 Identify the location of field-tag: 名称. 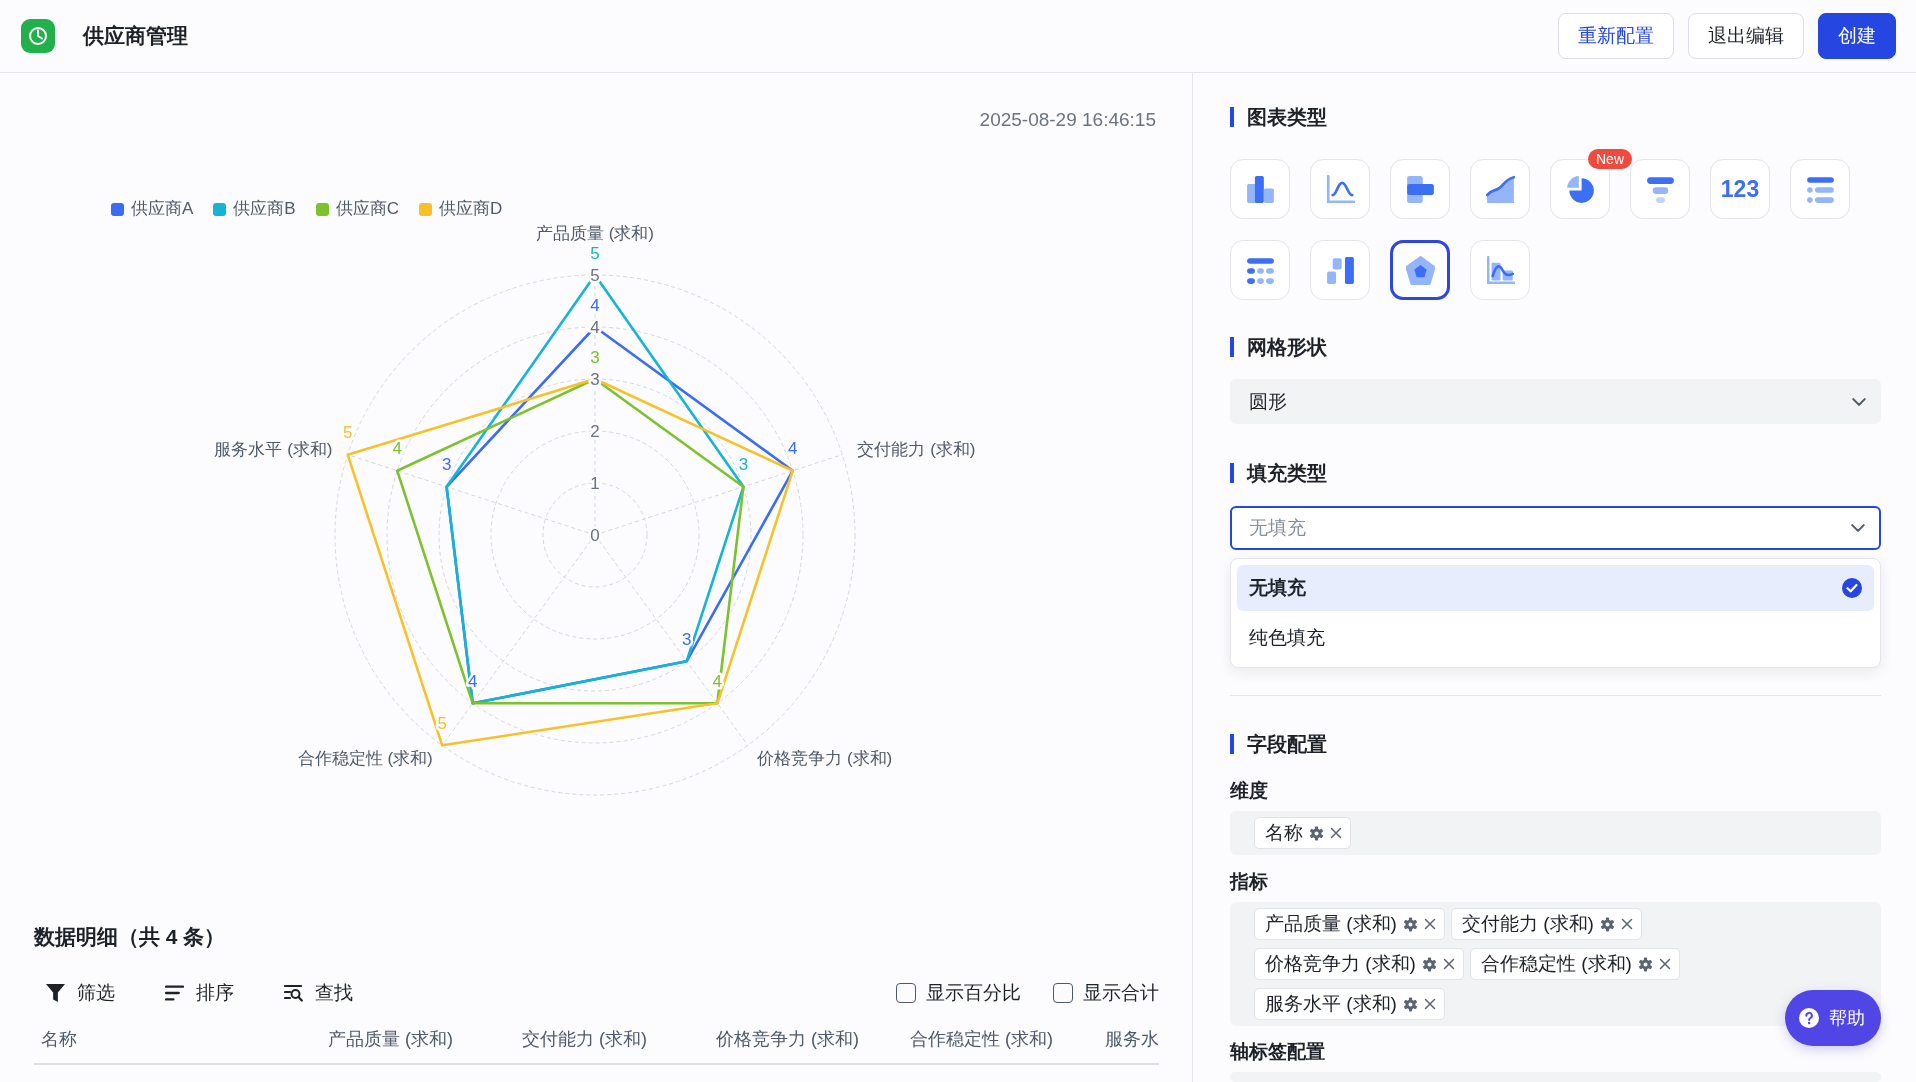
(1302, 833).